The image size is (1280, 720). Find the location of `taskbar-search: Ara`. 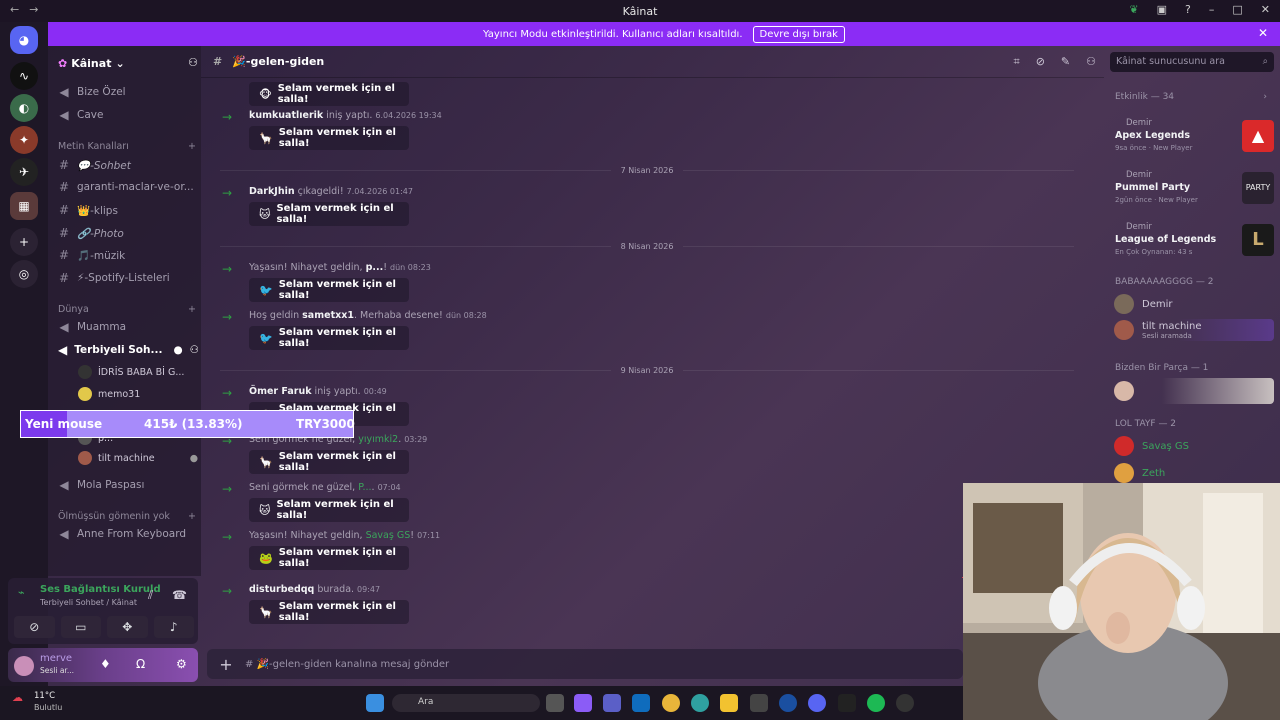

taskbar-search: Ara is located at coordinates (466, 703).